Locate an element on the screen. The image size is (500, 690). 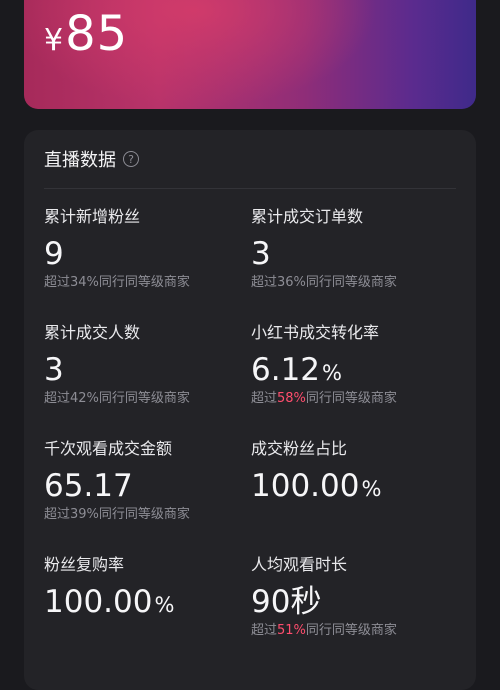
metric-compare: 超过34%同行同等级商家 is located at coordinates (144, 283).